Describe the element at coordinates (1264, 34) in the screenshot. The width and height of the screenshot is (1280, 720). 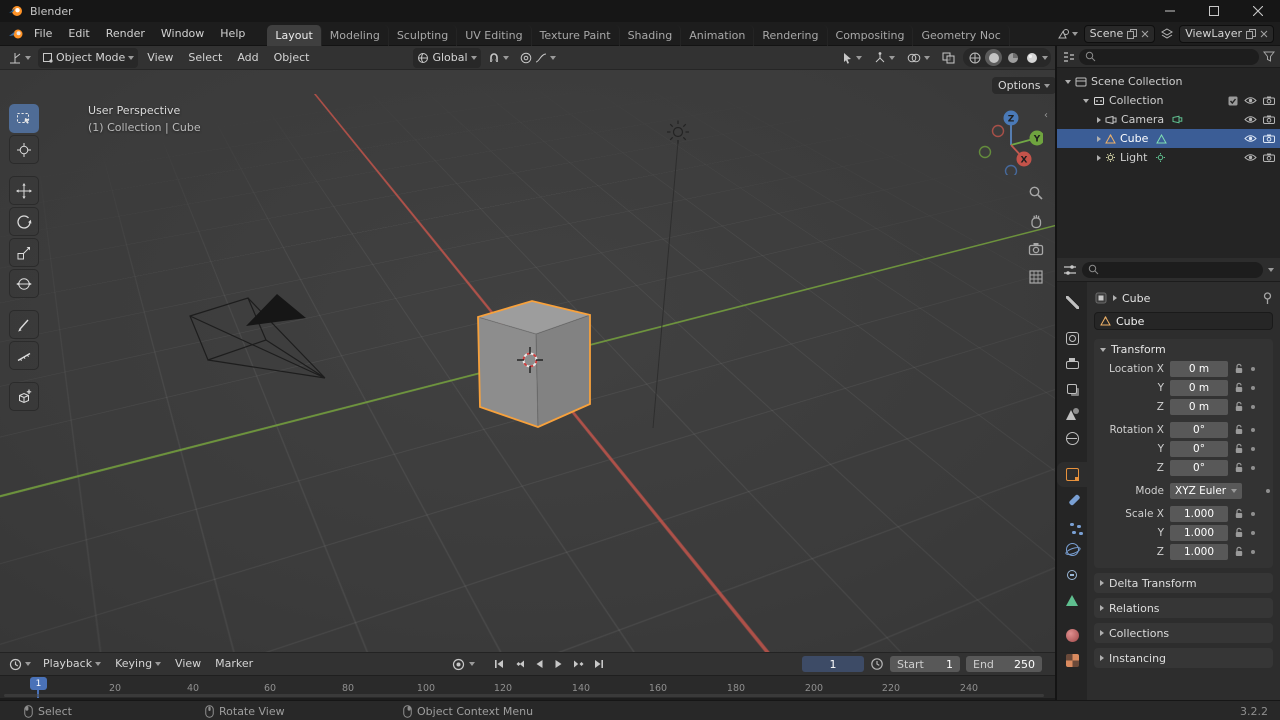
I see `remove-viewlayer-icon` at that location.